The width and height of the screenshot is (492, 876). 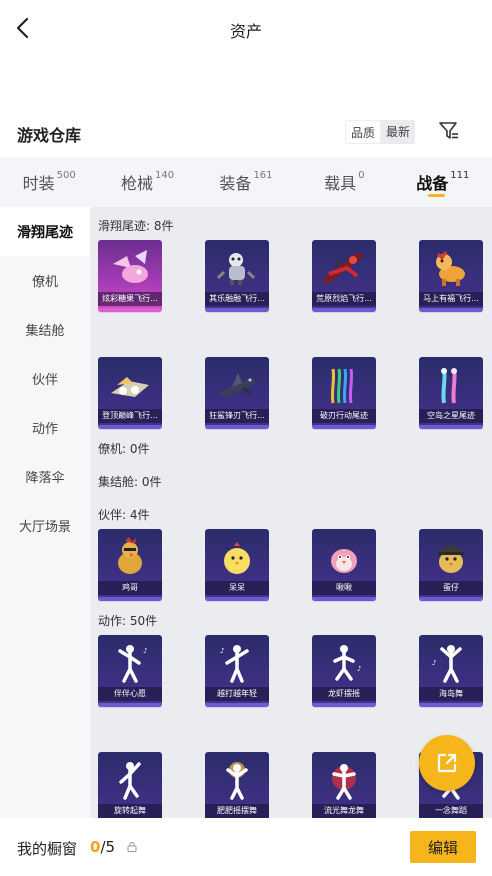 What do you see at coordinates (128, 621) in the screenshot?
I see `section-action-label: 动作: 50件` at bounding box center [128, 621].